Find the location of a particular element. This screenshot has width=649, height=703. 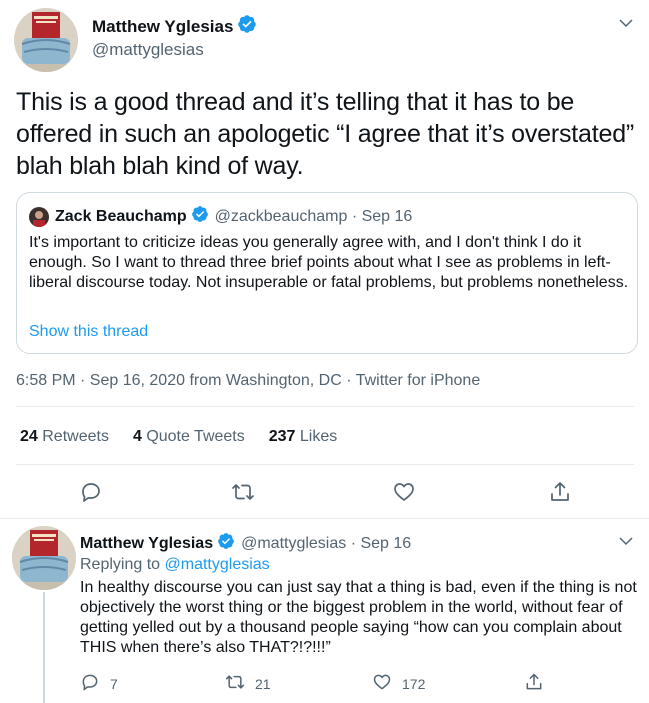

retweets-label: Retweets is located at coordinates (75, 436).